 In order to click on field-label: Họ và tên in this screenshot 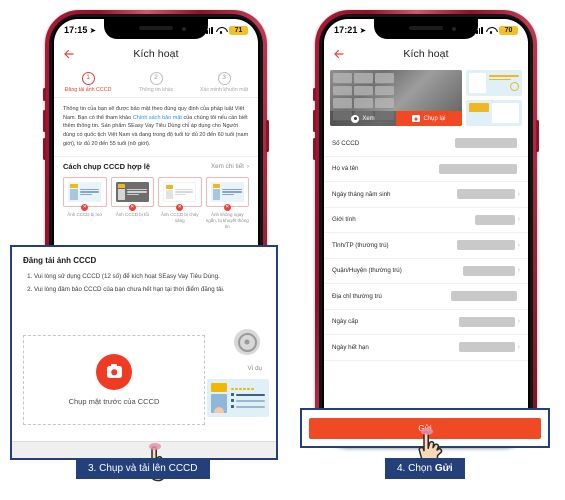, I will do `click(345, 169)`.